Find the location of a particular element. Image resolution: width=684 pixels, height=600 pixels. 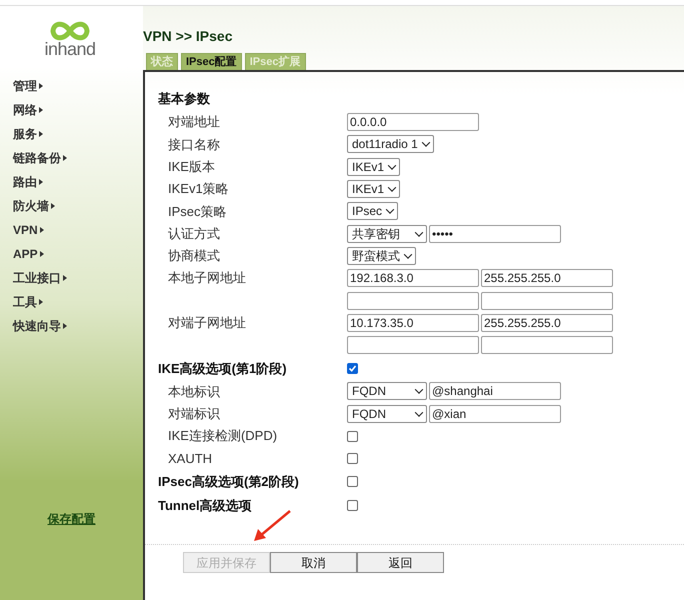

section-heading: Tunnel高级选项 is located at coordinates (205, 505).